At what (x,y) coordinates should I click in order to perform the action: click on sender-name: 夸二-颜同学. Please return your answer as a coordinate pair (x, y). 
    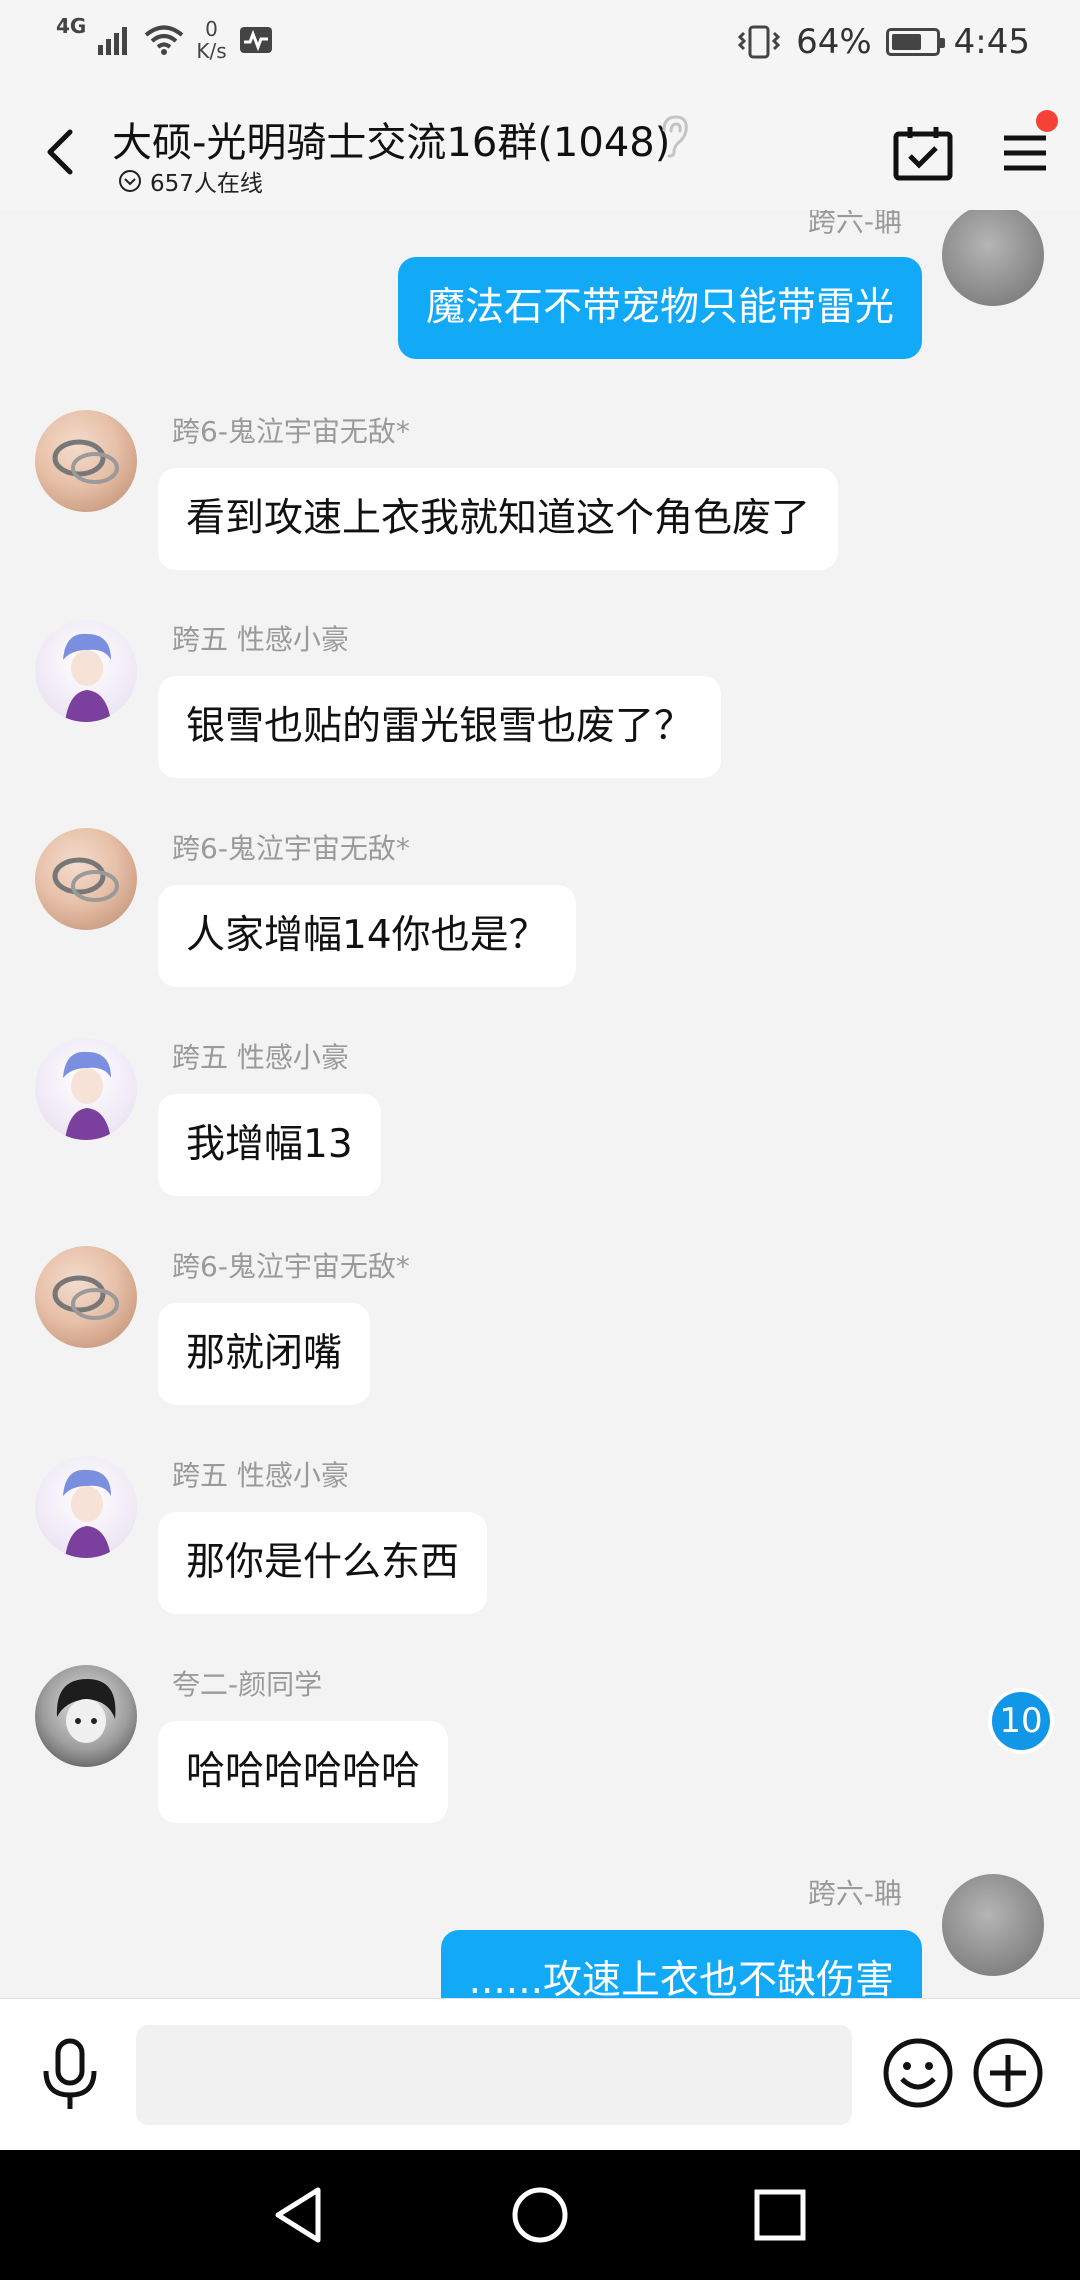
    Looking at the image, I should click on (247, 1684).